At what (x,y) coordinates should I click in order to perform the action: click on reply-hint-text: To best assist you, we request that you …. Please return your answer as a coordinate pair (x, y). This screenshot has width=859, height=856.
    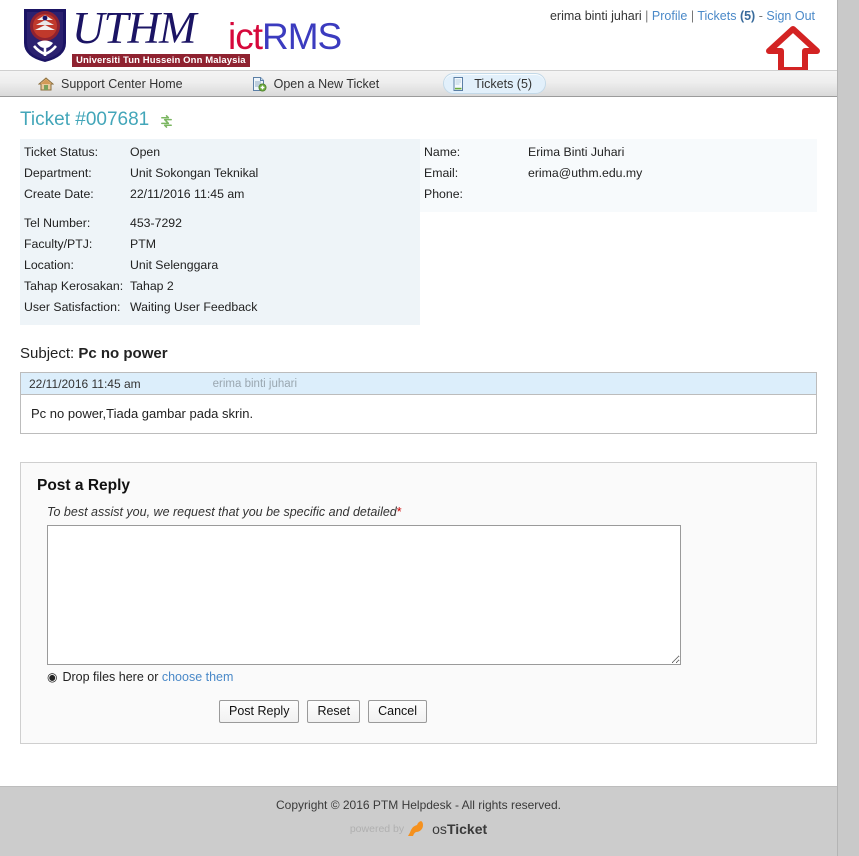
    Looking at the image, I should click on (222, 512).